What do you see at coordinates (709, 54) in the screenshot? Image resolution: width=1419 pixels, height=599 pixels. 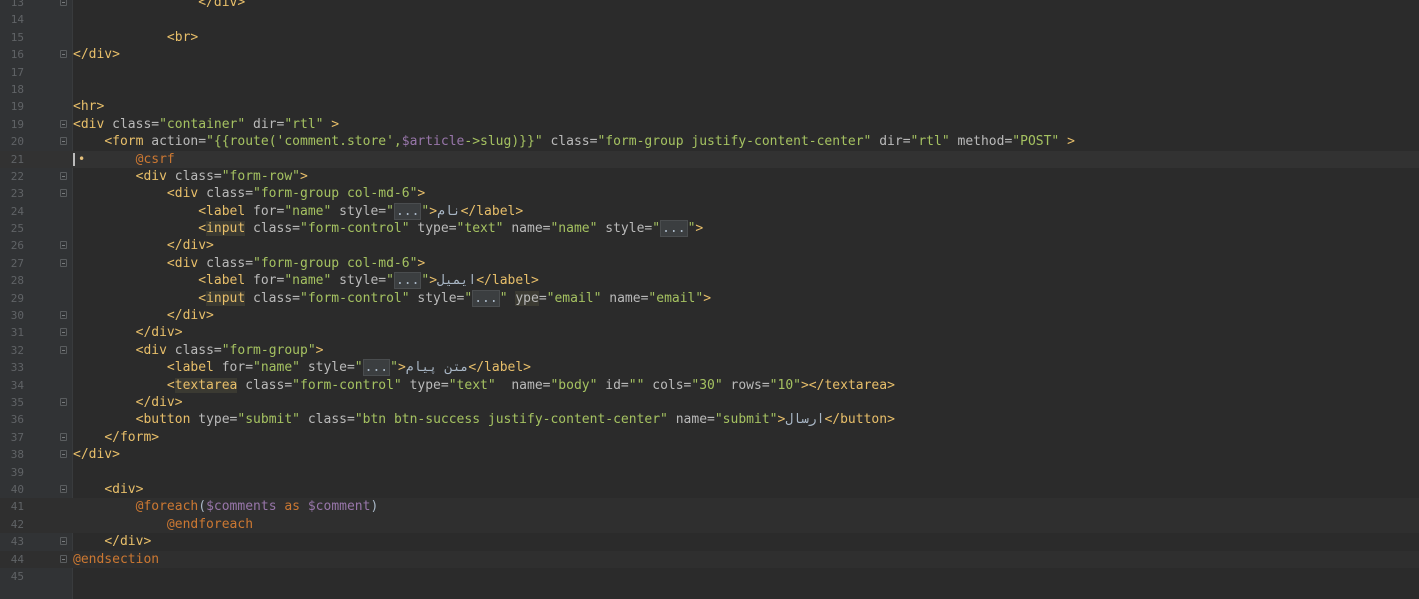 I see `code-line: 16 </div>` at bounding box center [709, 54].